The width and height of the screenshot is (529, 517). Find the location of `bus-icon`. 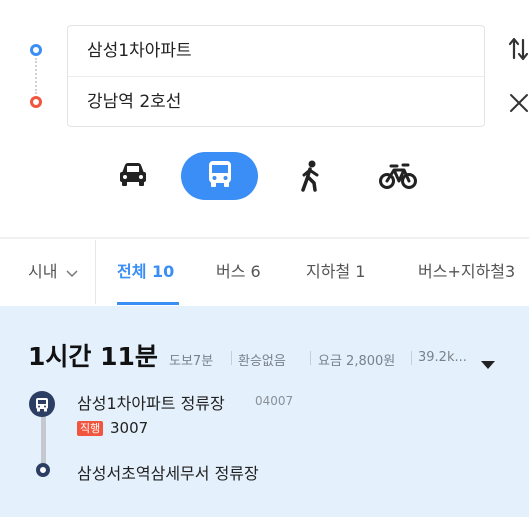

bus-icon is located at coordinates (220, 176).